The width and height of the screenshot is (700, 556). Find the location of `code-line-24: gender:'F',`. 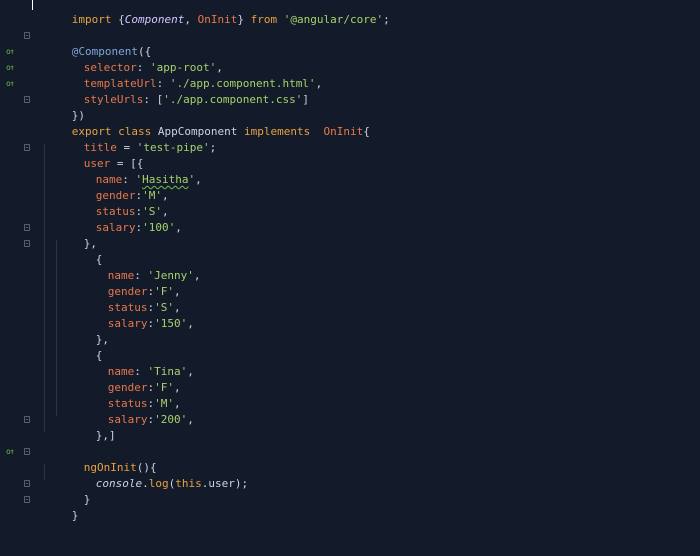

code-line-24: gender:'F', is located at coordinates (350, 379).